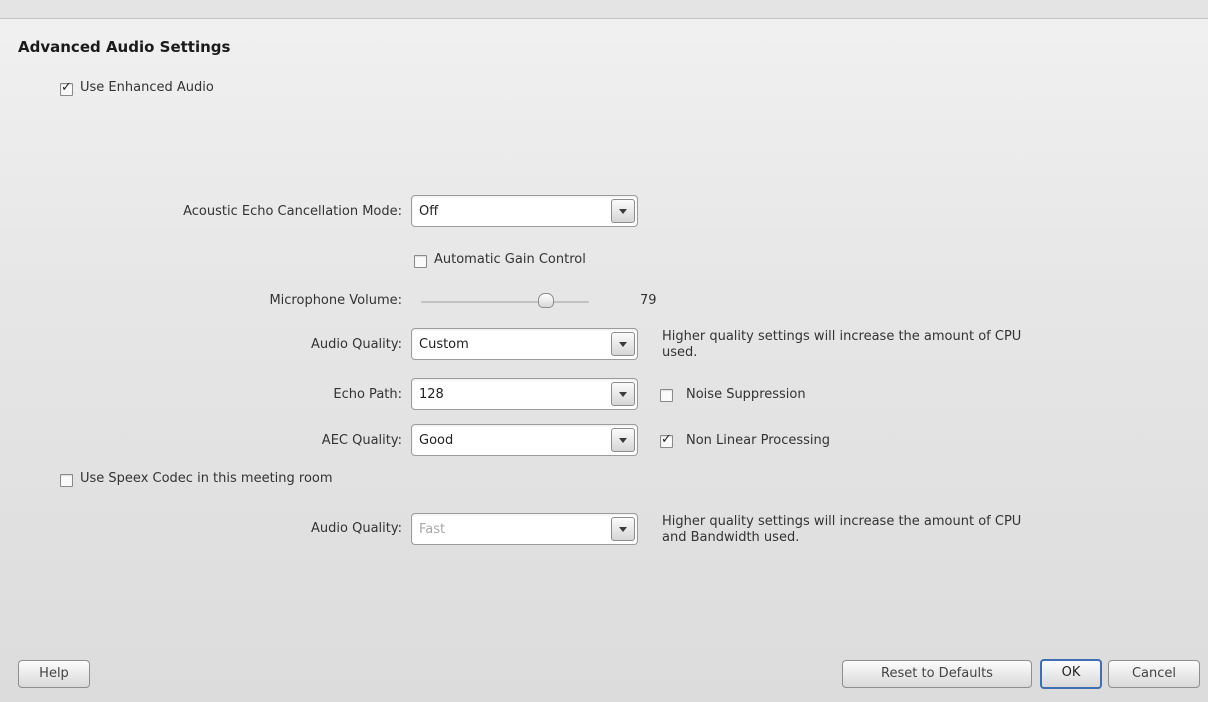 This screenshot has height=702, width=1208. I want to click on aec-quality-select: Good, so click(524, 440).